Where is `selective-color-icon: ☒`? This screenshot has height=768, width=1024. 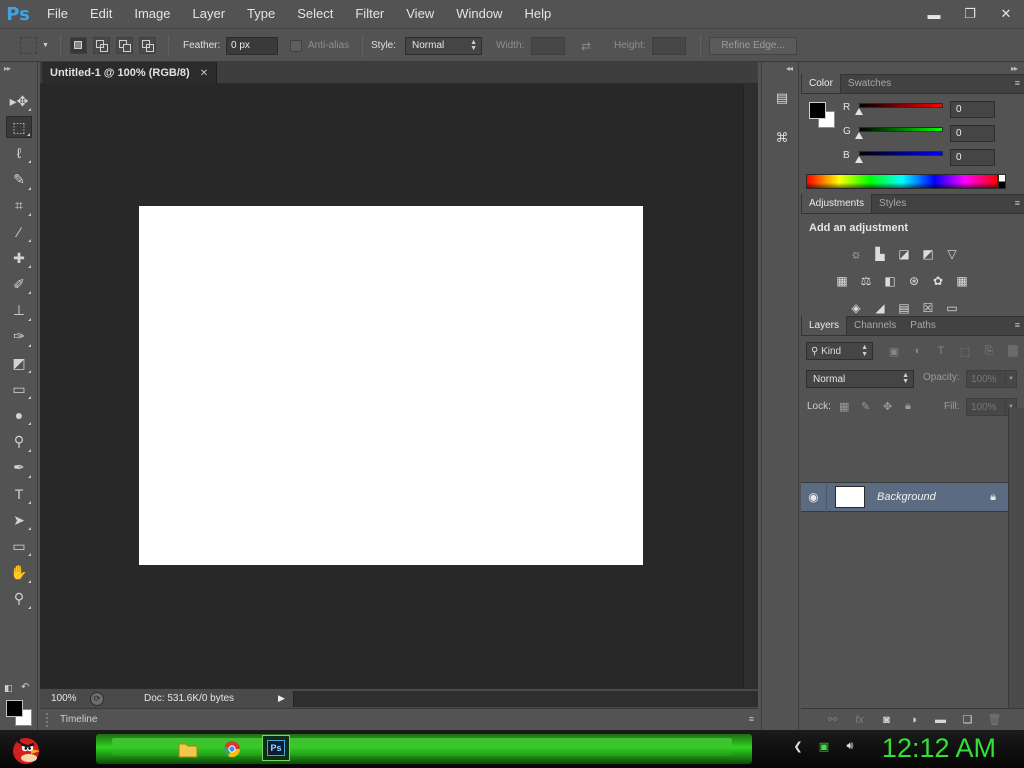
selective-color-icon: ☒ is located at coordinates (928, 308).